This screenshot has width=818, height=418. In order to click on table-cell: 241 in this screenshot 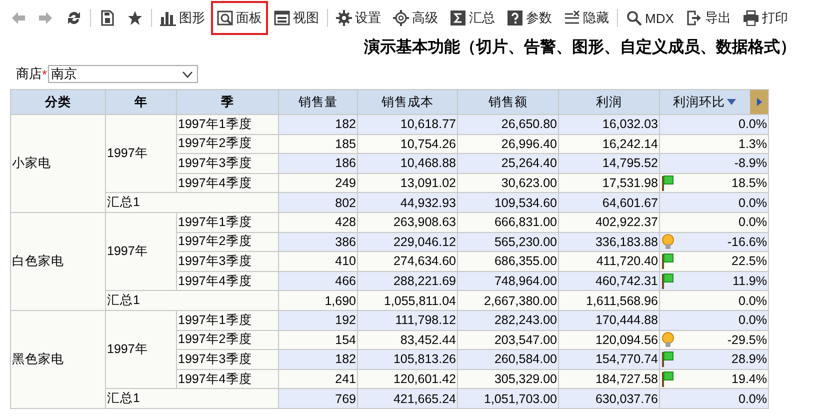, I will do `click(318, 379)`.